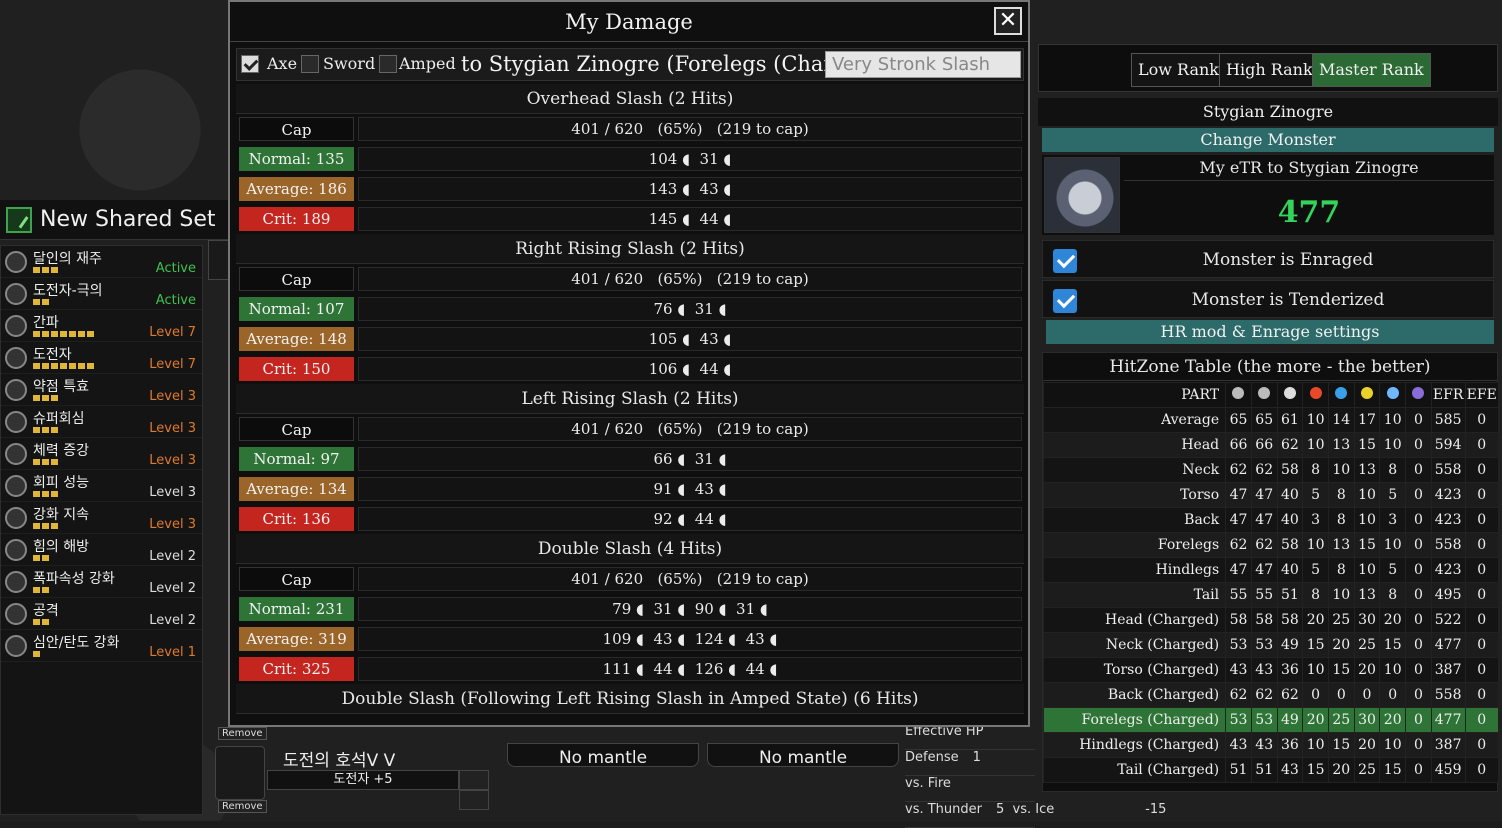  Describe the element at coordinates (101, 454) in the screenshot. I see `skill-row: 체력 증강 Level 3` at that location.